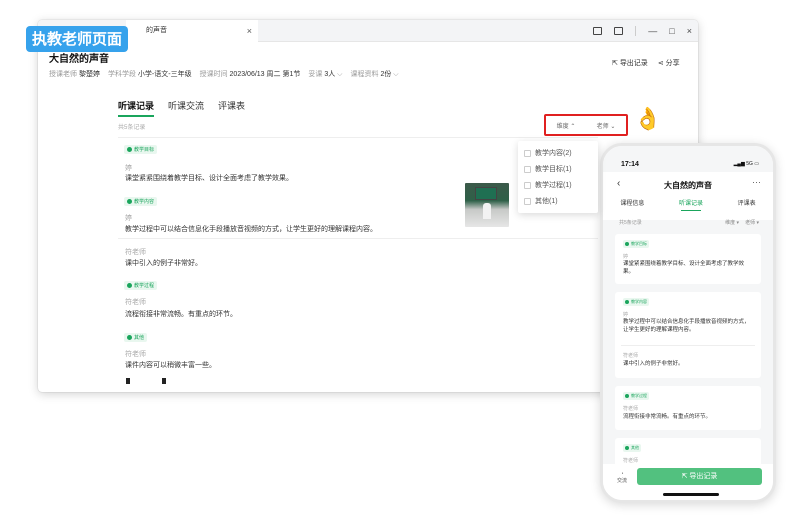 The image size is (800, 525). I want to click on ok-hand-icon: 👌, so click(648, 118).